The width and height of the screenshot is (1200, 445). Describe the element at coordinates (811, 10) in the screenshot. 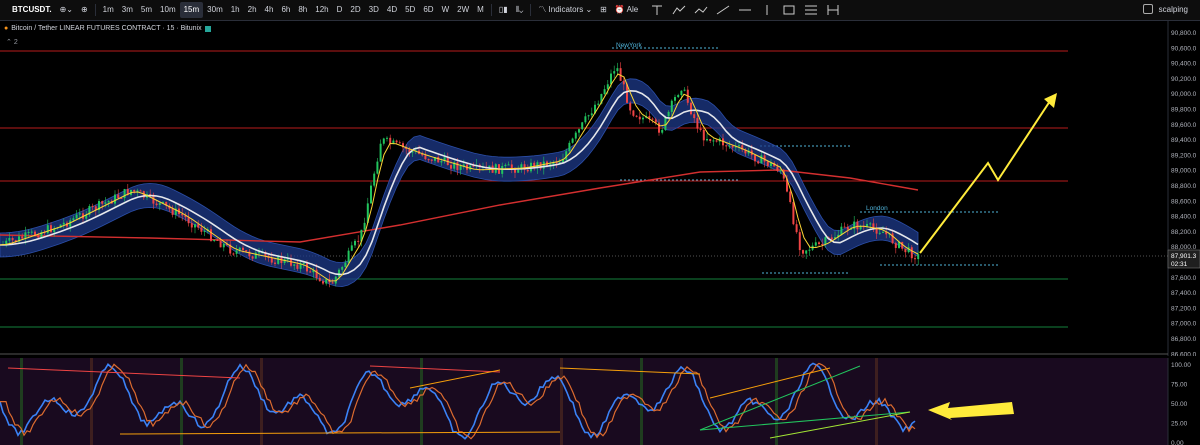

I see `fib-retracement-icon` at that location.